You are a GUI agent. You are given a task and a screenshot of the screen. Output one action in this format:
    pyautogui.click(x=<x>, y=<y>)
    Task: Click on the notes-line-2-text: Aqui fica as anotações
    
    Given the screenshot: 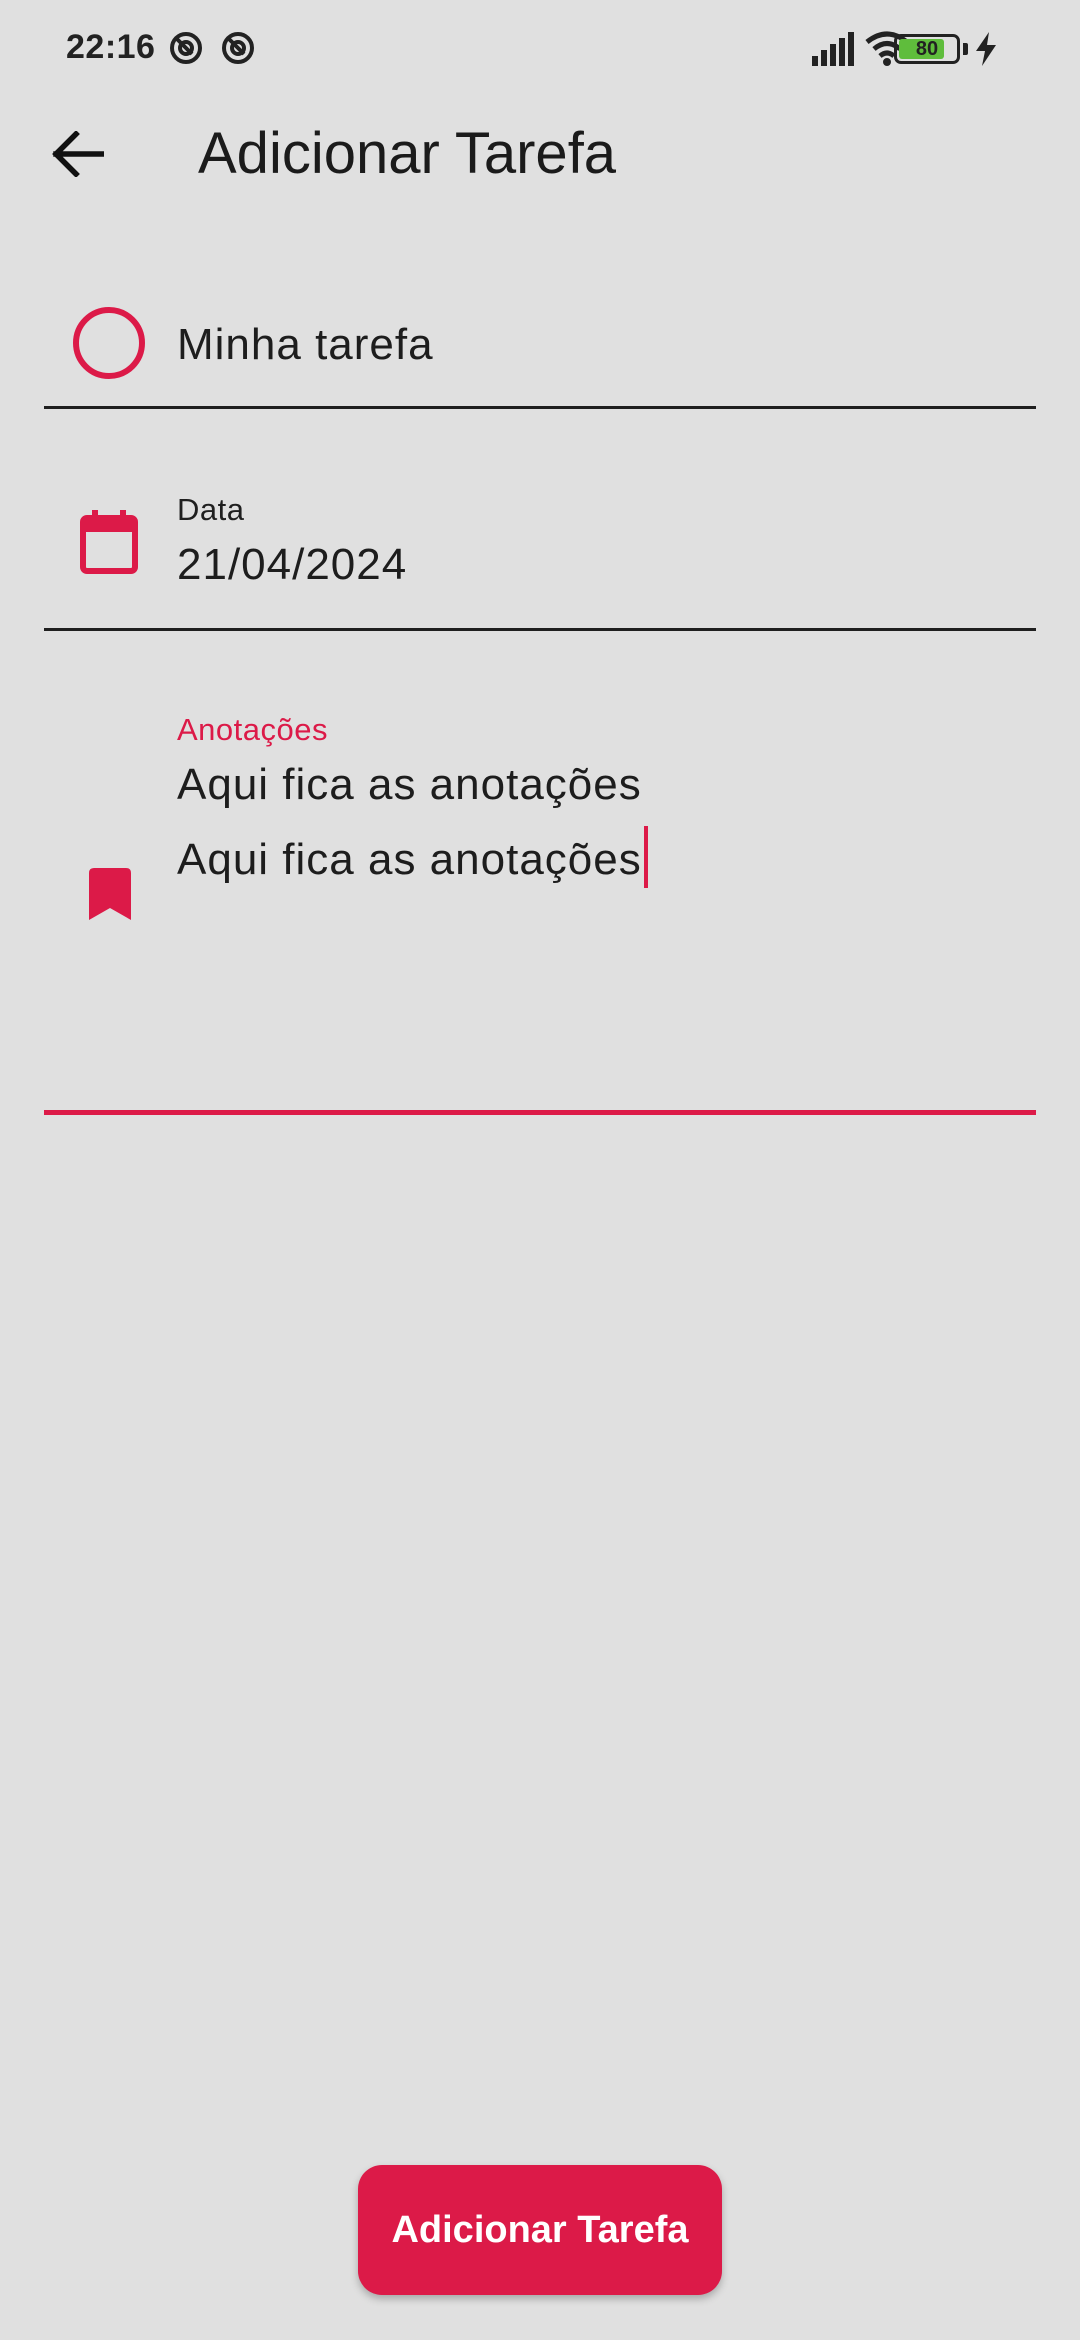 What is the action you would take?
    pyautogui.click(x=409, y=859)
    